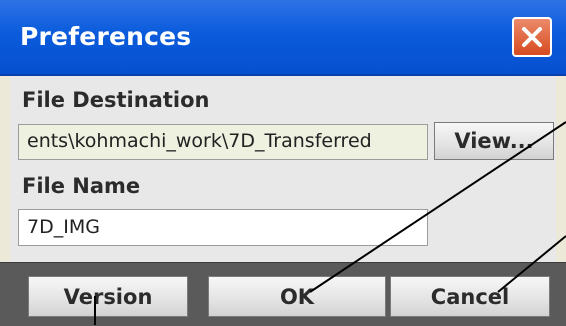 This screenshot has height=326, width=566. I want to click on file-name-input: 7D_IMG, so click(223, 227).